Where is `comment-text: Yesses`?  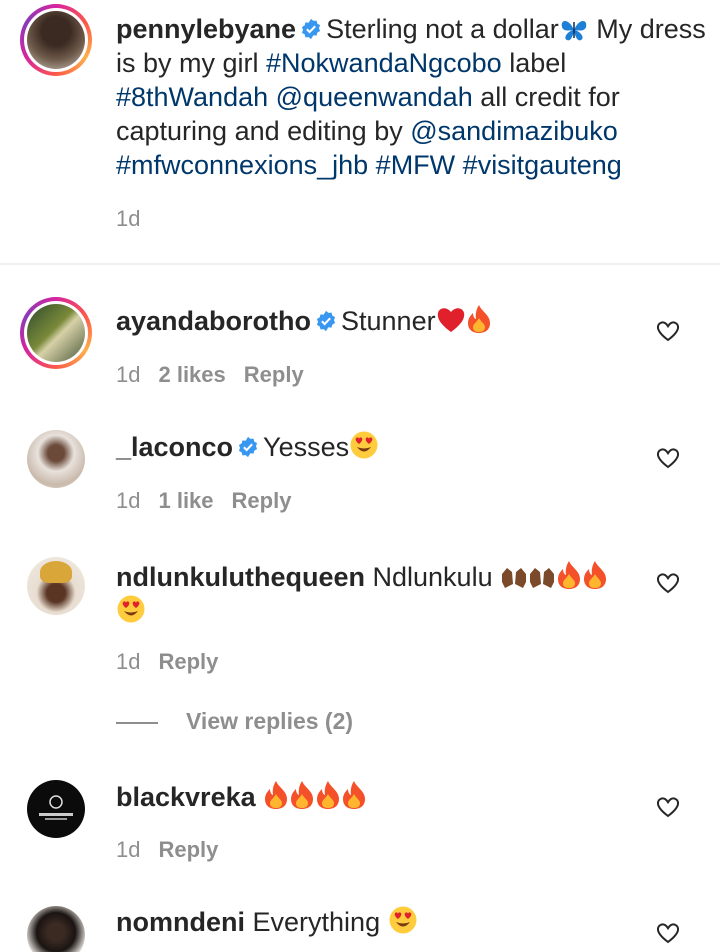 comment-text: Yesses is located at coordinates (306, 447).